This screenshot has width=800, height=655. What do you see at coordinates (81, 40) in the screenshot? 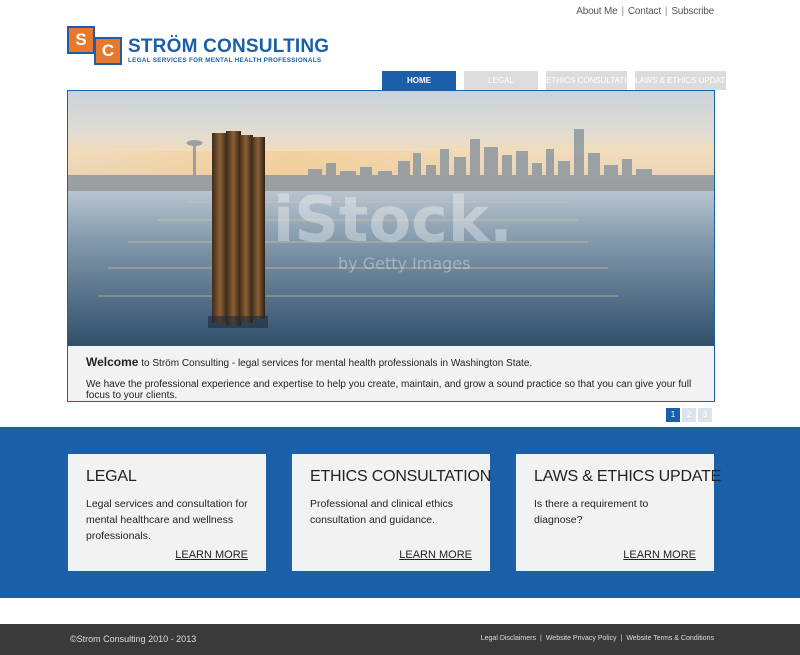
I see `logo-s-box: S` at bounding box center [81, 40].